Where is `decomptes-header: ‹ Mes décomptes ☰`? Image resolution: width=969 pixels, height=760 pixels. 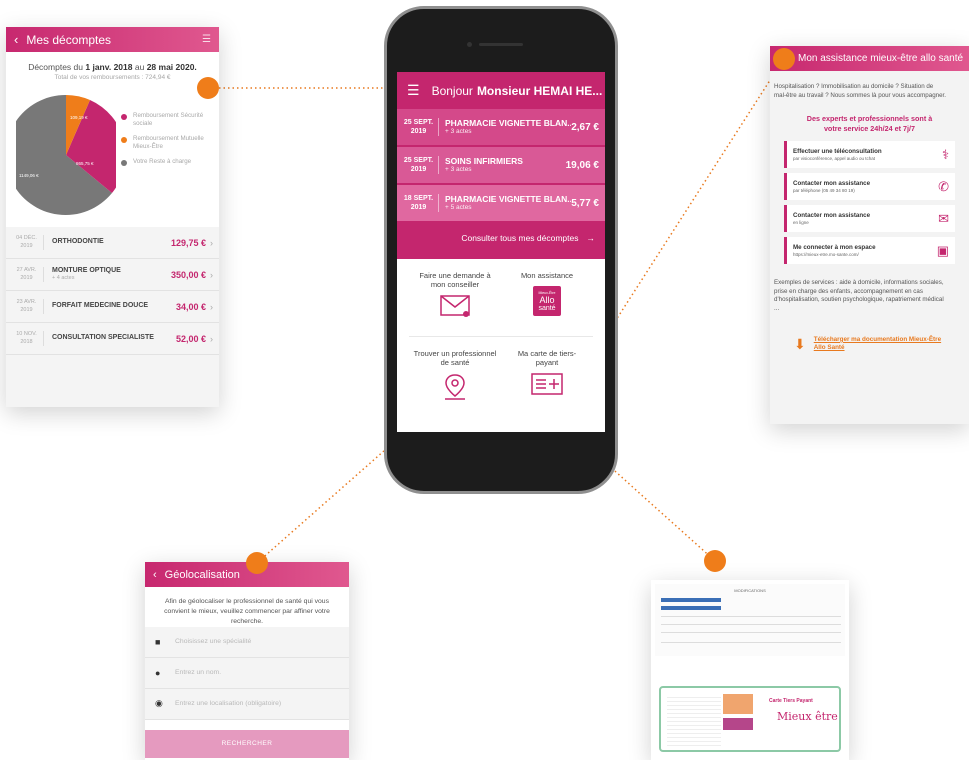 decomptes-header: ‹ Mes décomptes ☰ is located at coordinates (112, 39).